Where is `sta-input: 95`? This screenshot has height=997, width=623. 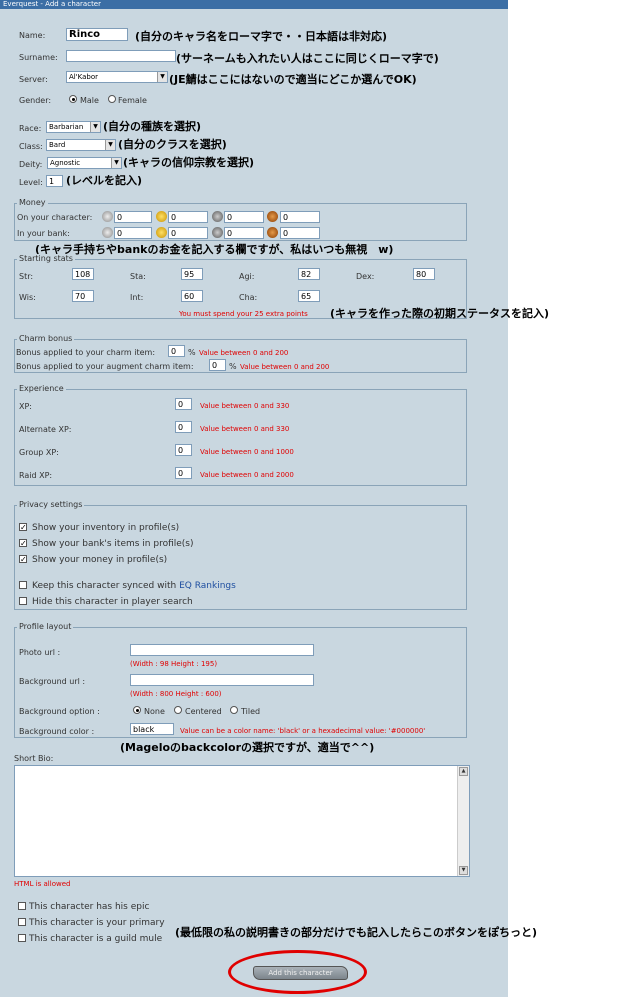
sta-input: 95 is located at coordinates (192, 274).